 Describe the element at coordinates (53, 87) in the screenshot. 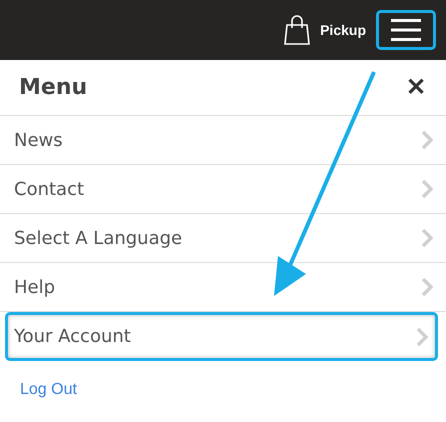

I see `menu-title: Menu` at that location.